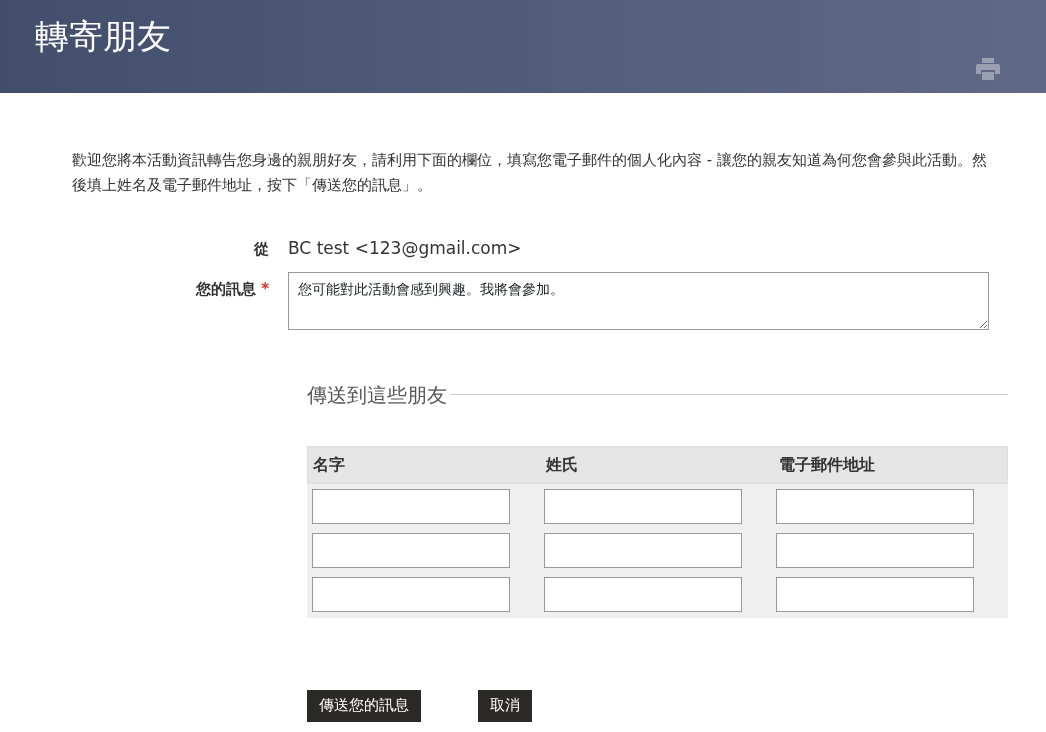 The width and height of the screenshot is (1046, 732). What do you see at coordinates (505, 705) in the screenshot?
I see `cancel-button: 取消` at bounding box center [505, 705].